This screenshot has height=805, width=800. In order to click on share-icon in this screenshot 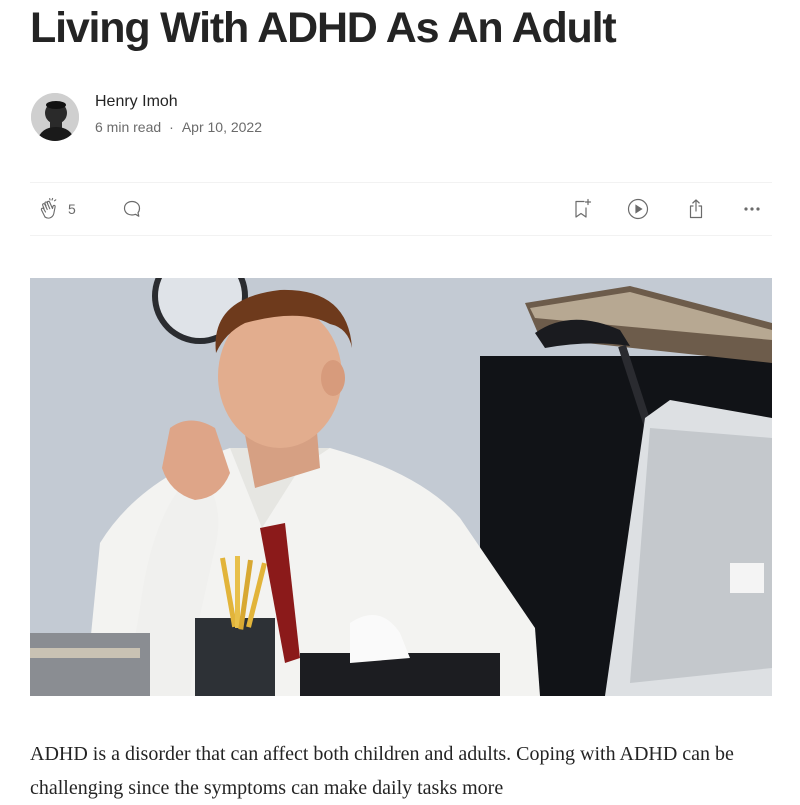, I will do `click(696, 209)`.